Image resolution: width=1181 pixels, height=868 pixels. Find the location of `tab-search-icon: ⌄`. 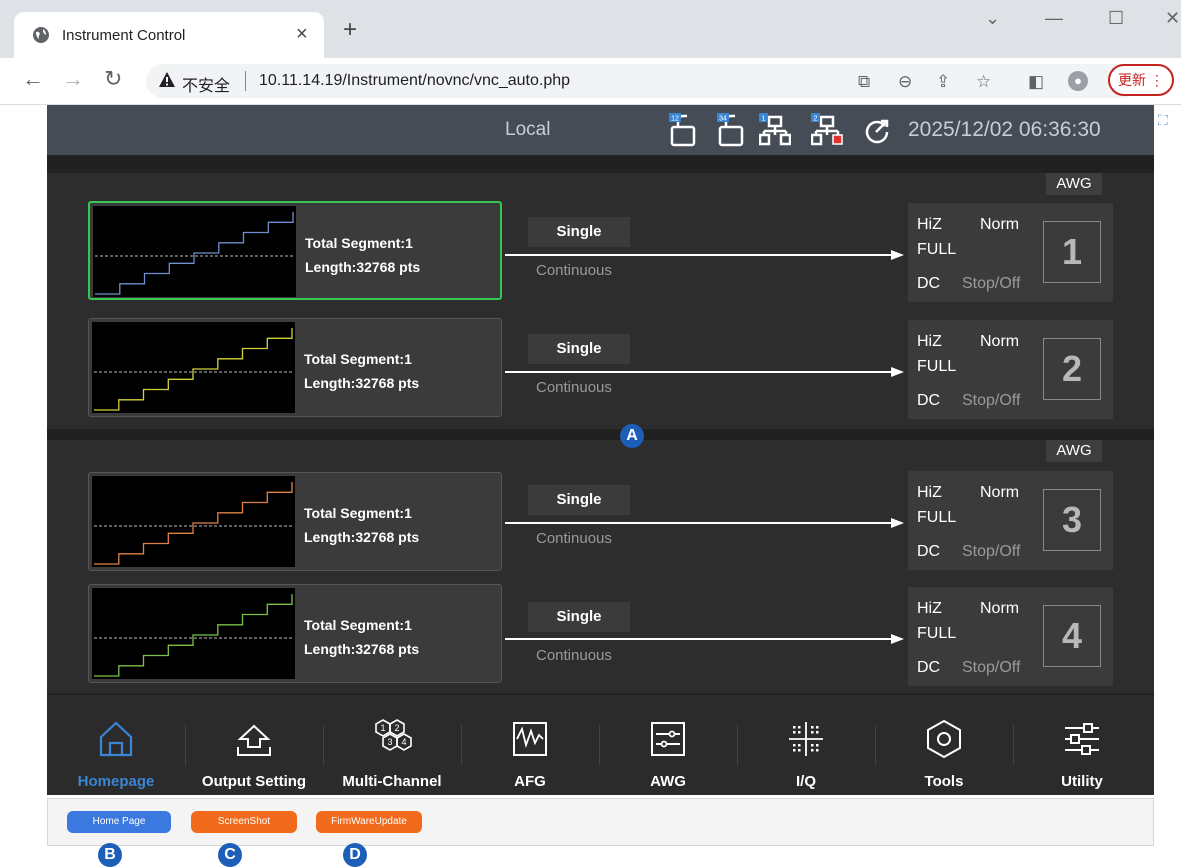

tab-search-icon: ⌄ is located at coordinates (992, 18).